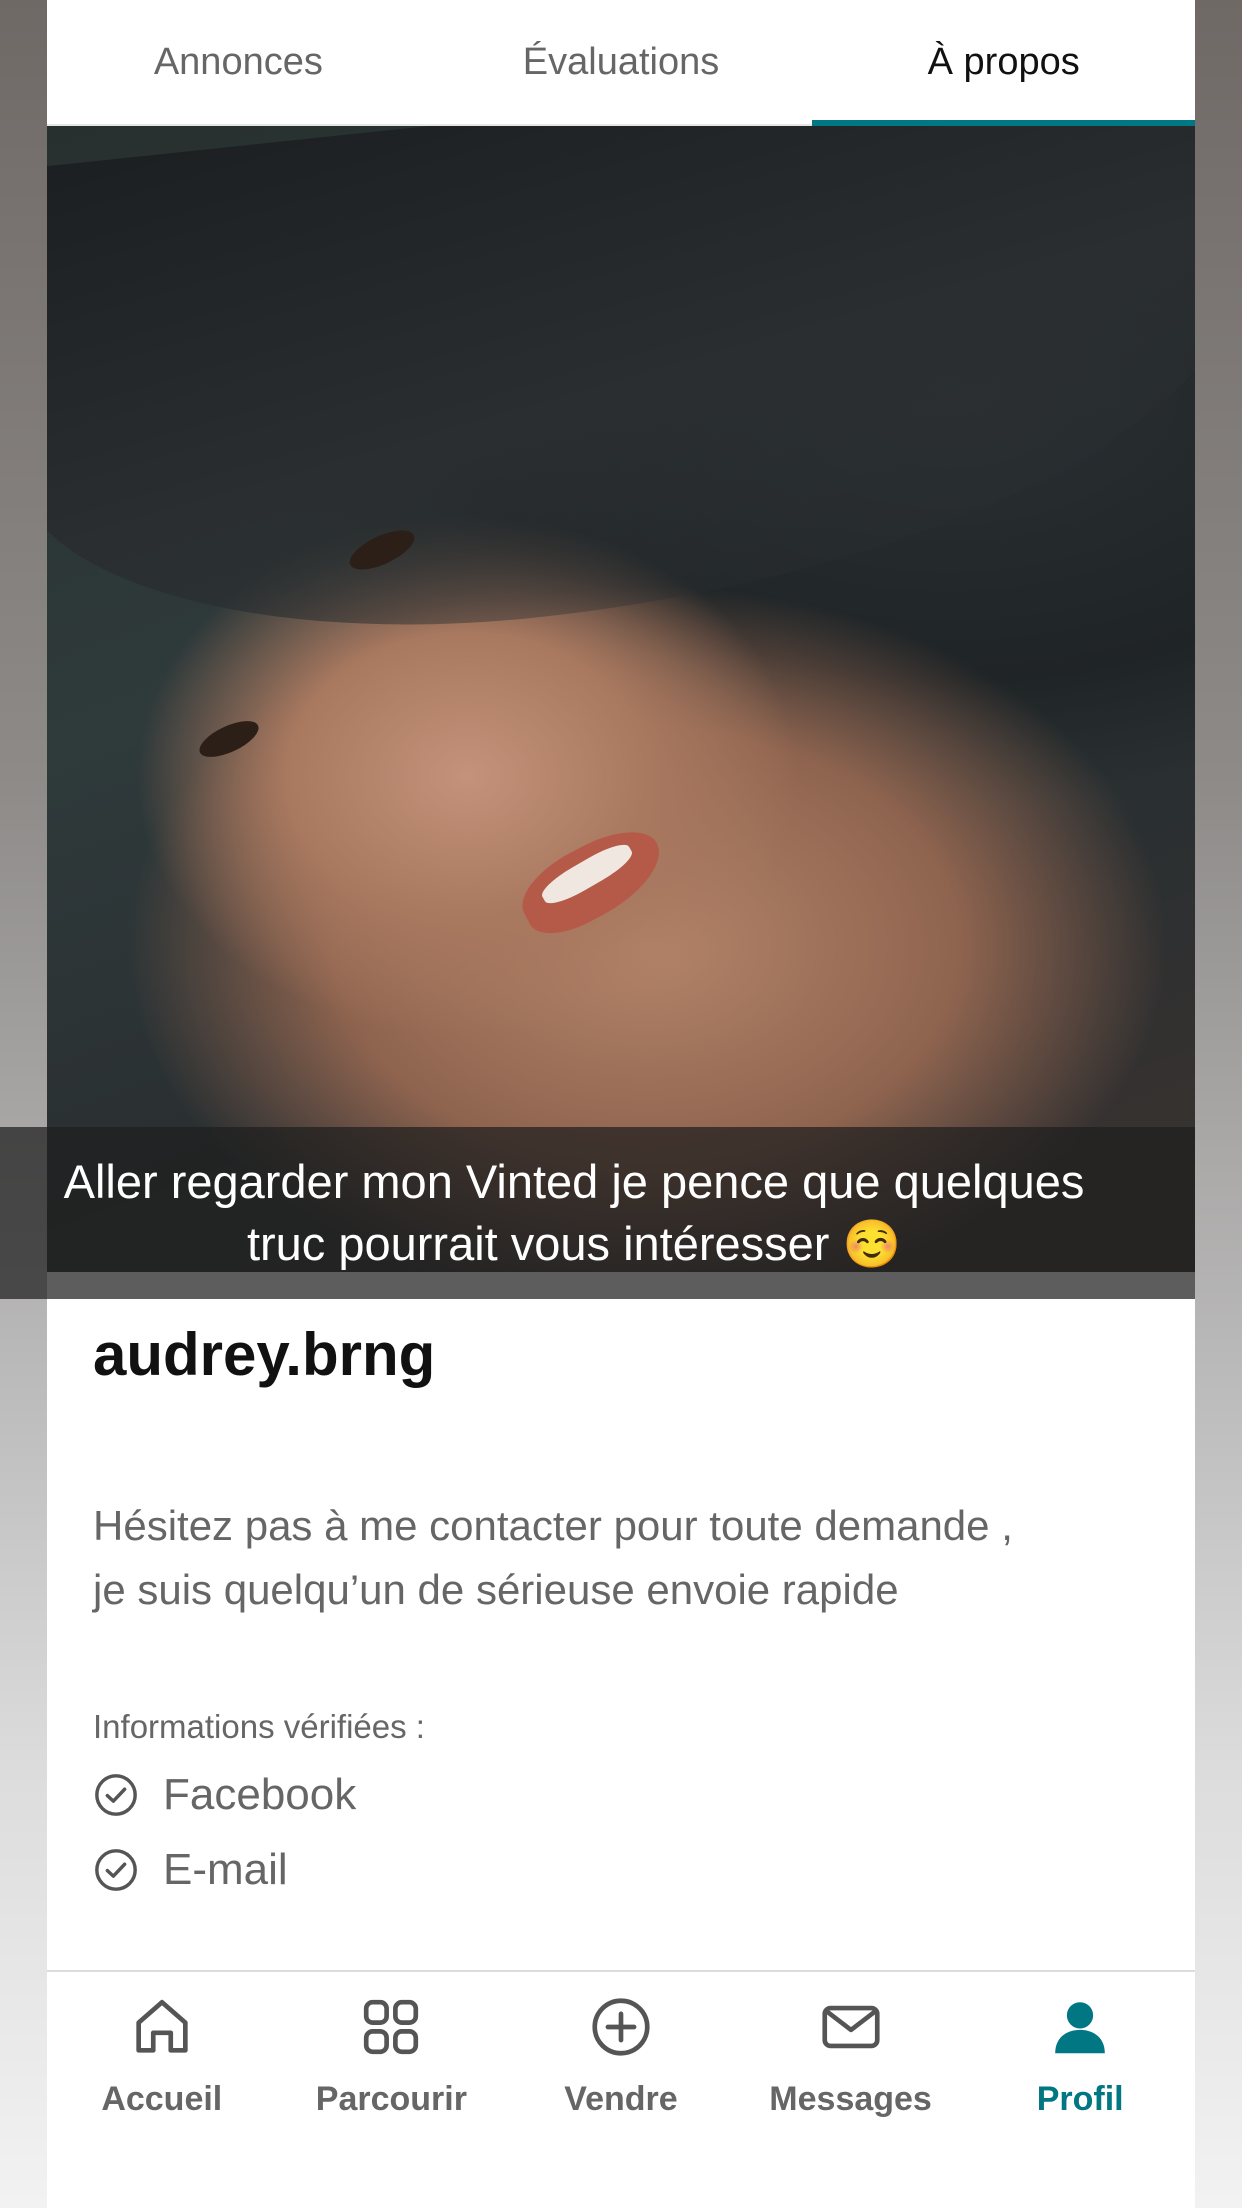  What do you see at coordinates (238, 62) in the screenshot?
I see `tab-annonces: Annonces` at bounding box center [238, 62].